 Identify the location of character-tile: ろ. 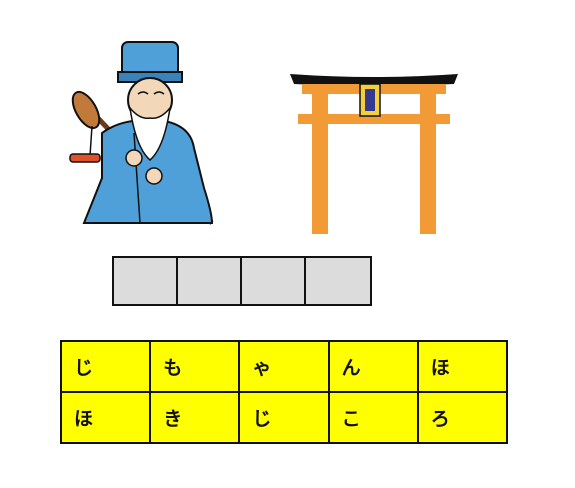
(462, 417).